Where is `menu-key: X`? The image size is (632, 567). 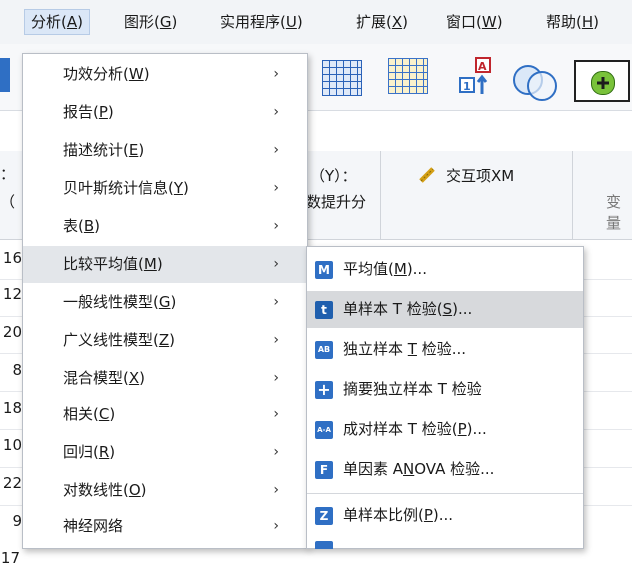 menu-key: X is located at coordinates (397, 22).